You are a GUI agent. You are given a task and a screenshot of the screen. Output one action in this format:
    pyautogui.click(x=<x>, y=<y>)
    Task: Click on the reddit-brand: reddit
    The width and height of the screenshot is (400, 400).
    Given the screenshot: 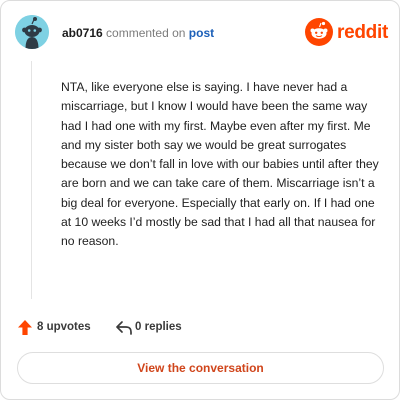 What is the action you would take?
    pyautogui.click(x=346, y=32)
    